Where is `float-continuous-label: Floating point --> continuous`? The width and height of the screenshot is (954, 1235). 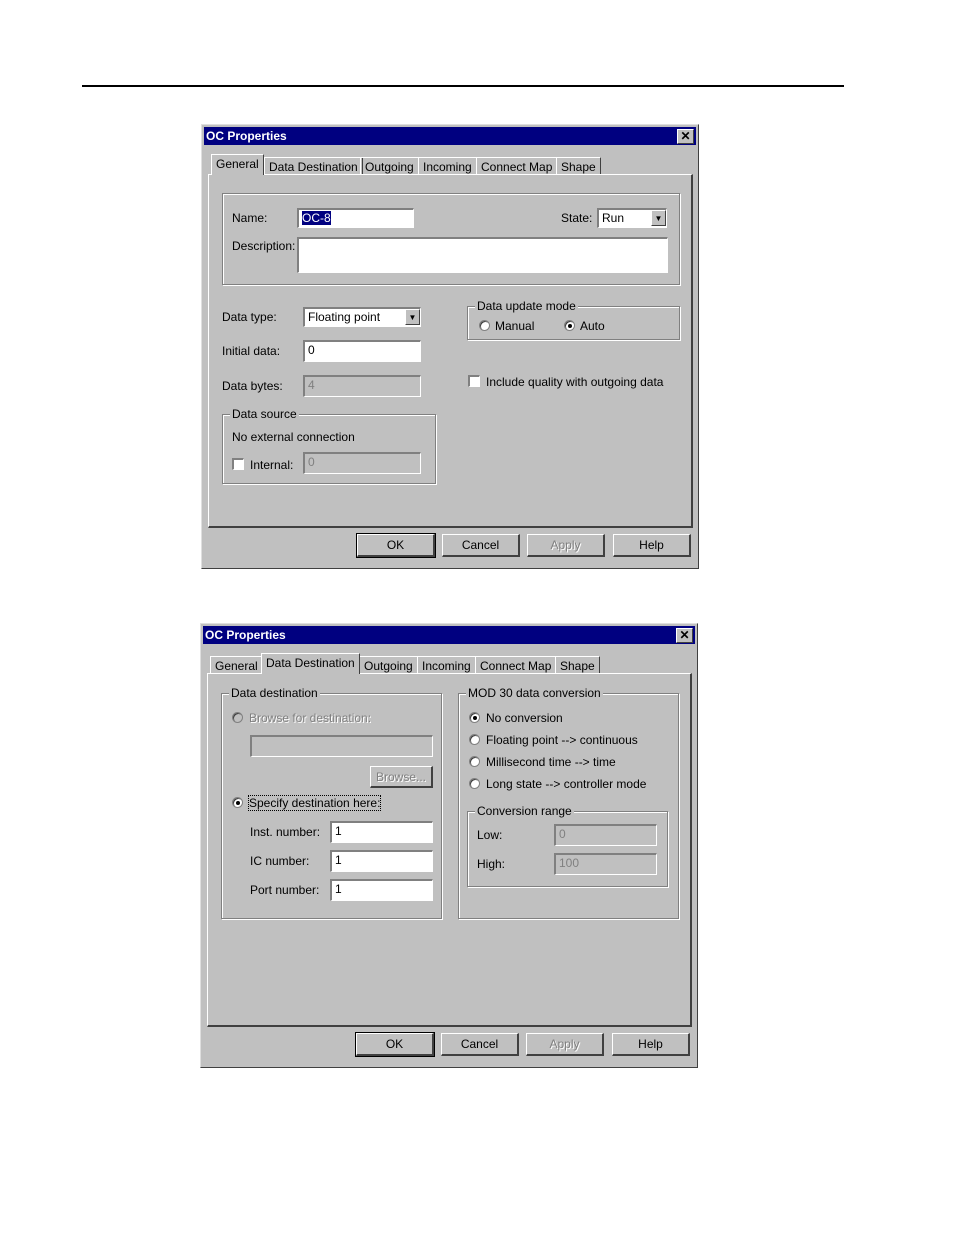
float-continuous-label: Floating point --> continuous is located at coordinates (562, 740).